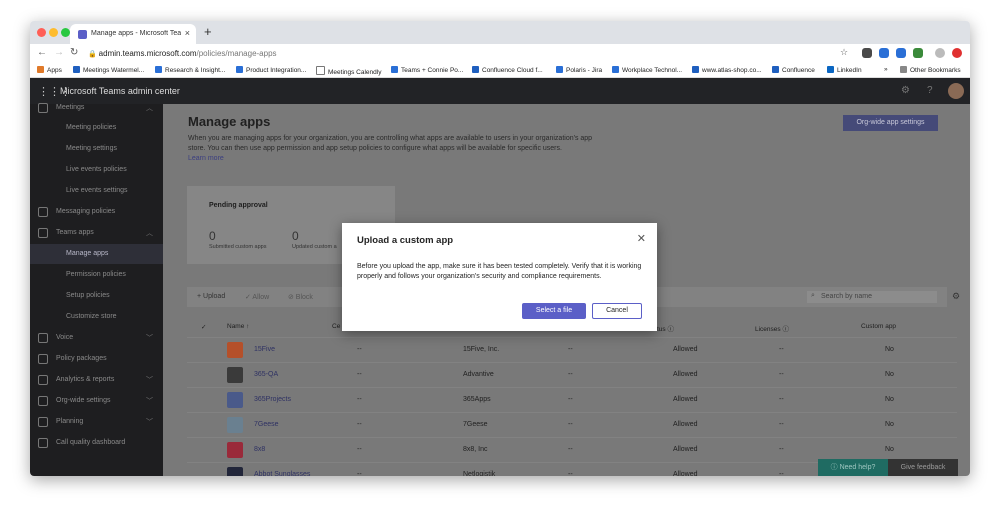  What do you see at coordinates (187, 33) in the screenshot?
I see `tab-close-icon: ×` at bounding box center [187, 33].